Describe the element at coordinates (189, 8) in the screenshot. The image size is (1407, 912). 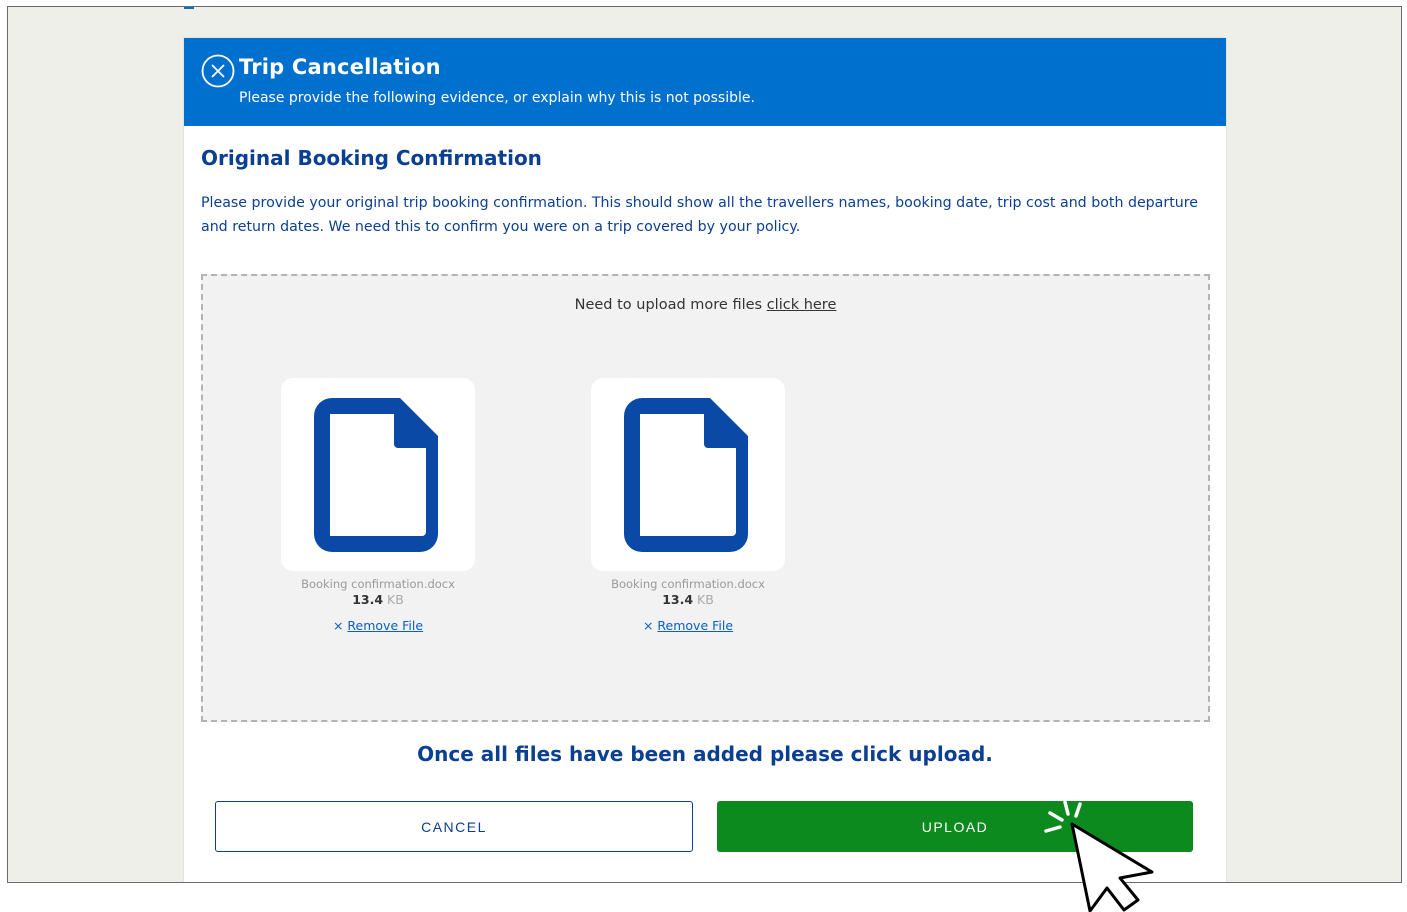
I see `top-accent-mark` at that location.